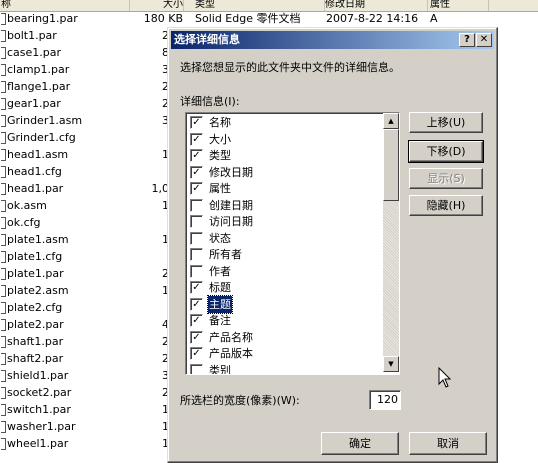 This screenshot has width=538, height=463. I want to click on file-type: Solid Edge 零件文档, so click(248, 18).